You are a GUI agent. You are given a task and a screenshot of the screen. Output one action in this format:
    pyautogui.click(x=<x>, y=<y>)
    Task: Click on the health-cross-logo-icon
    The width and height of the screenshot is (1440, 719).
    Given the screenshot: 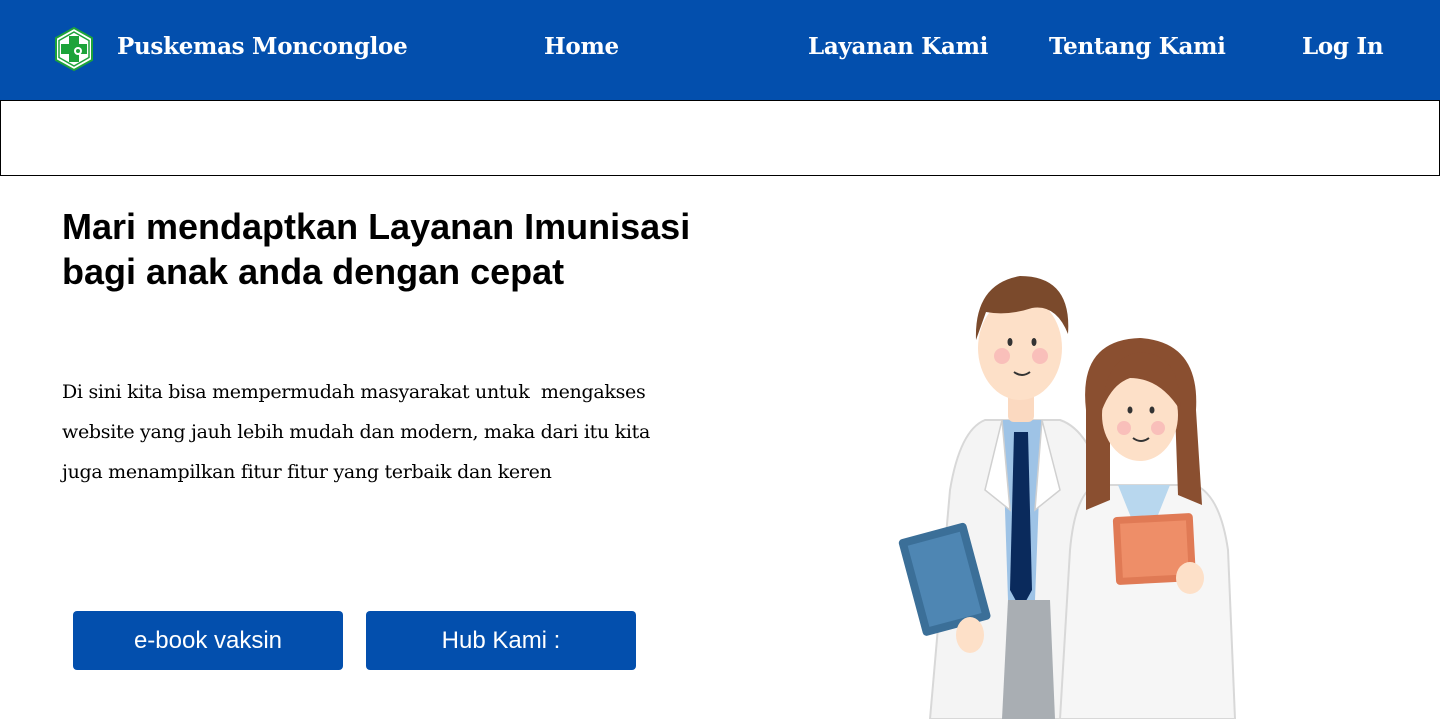 What is the action you would take?
    pyautogui.click(x=74, y=49)
    